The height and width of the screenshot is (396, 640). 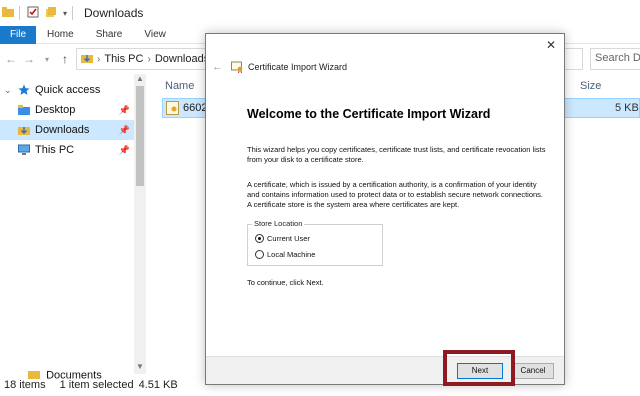 I want to click on certificate-icon, so click(x=237, y=67).